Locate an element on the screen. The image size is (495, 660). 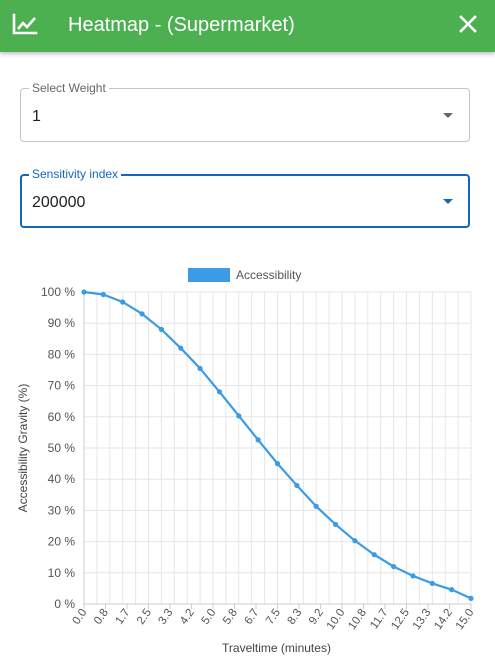
x-tick-label: 13.3 is located at coordinates (422, 619).